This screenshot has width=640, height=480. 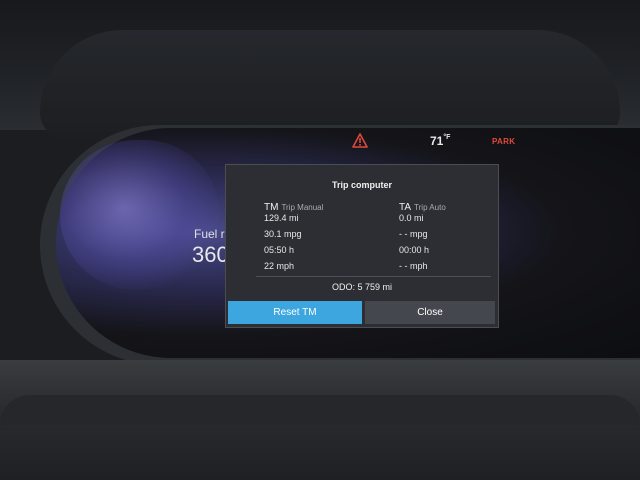 What do you see at coordinates (430, 312) in the screenshot?
I see `close-button: Close` at bounding box center [430, 312].